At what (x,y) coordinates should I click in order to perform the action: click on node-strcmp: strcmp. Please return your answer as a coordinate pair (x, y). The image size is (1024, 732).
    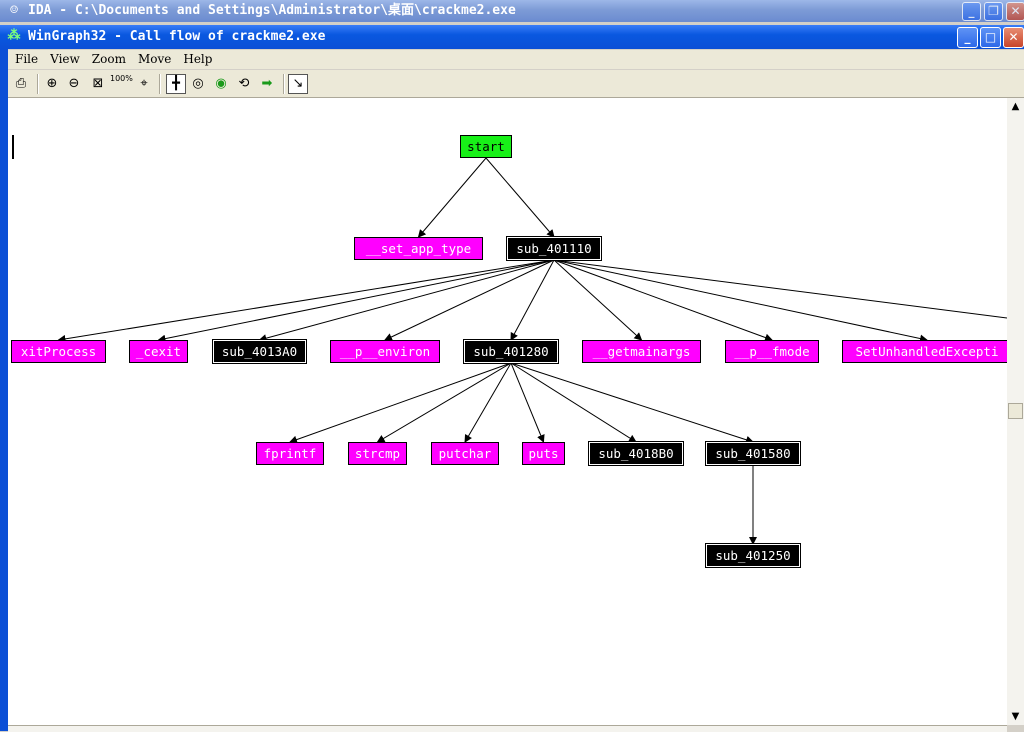
    Looking at the image, I should click on (377, 453).